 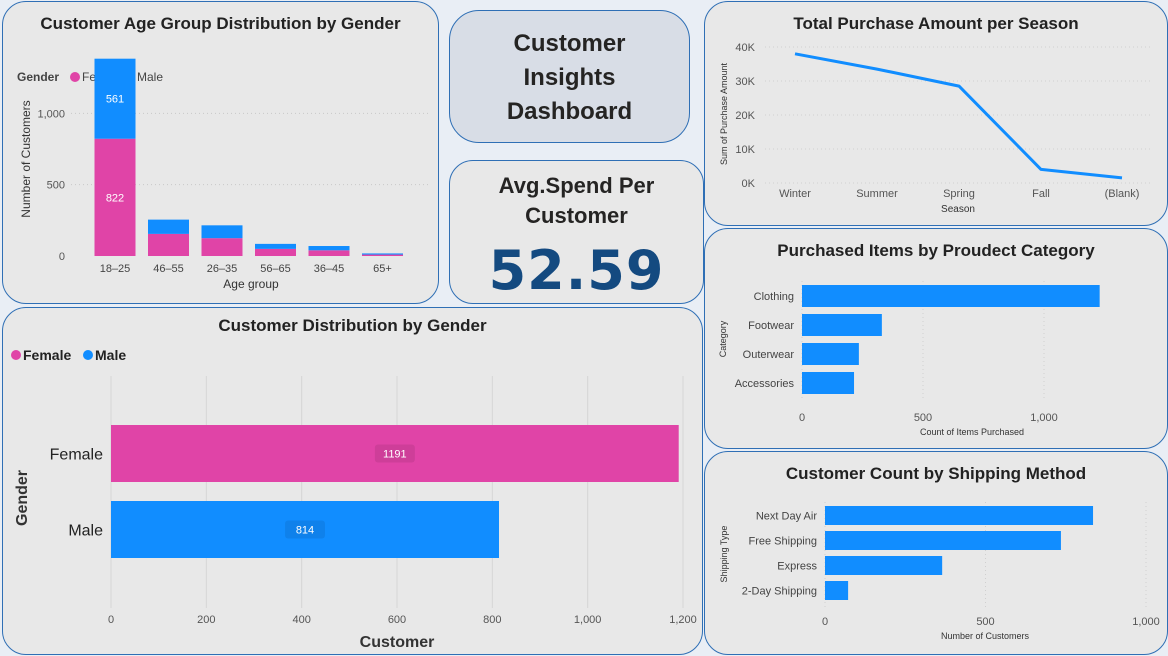 I want to click on y-tick-label: 40K, so click(x=745, y=48).